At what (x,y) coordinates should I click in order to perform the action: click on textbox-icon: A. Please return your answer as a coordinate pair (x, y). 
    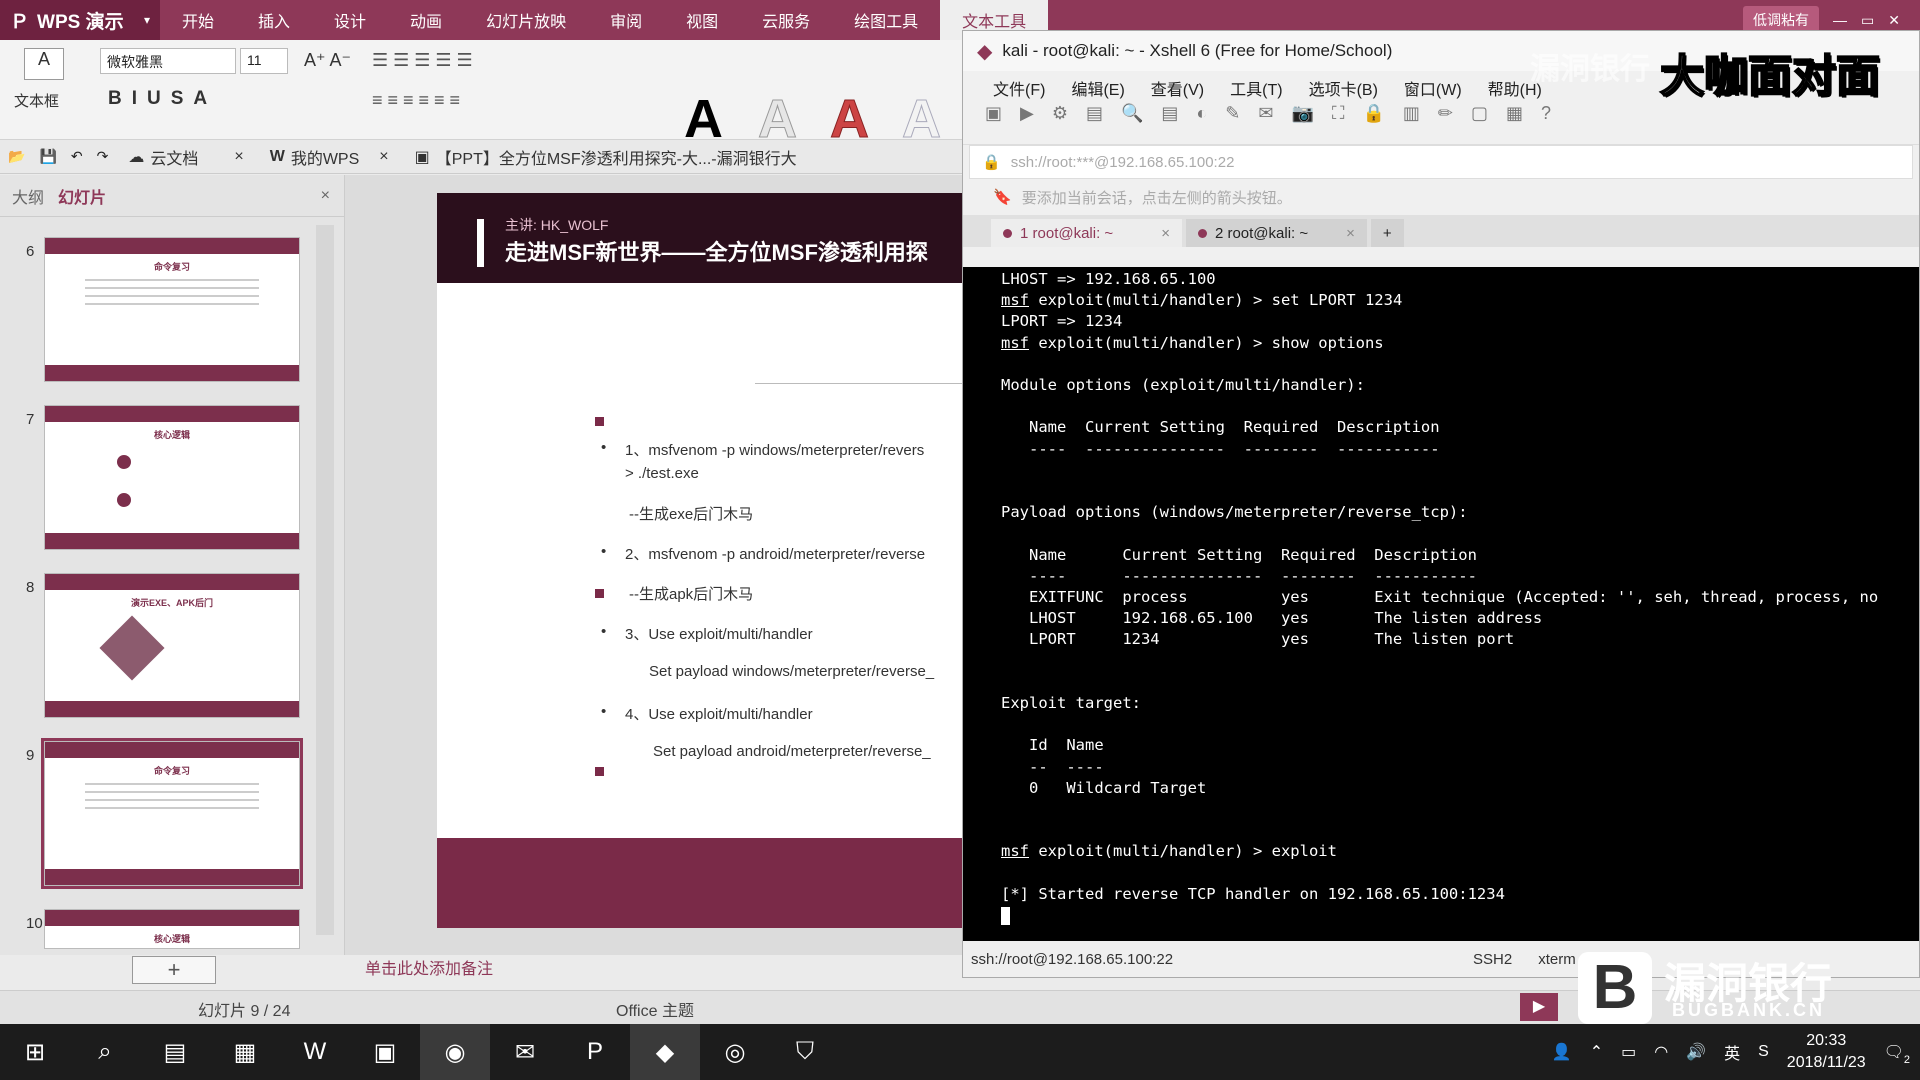
    Looking at the image, I should click on (44, 64).